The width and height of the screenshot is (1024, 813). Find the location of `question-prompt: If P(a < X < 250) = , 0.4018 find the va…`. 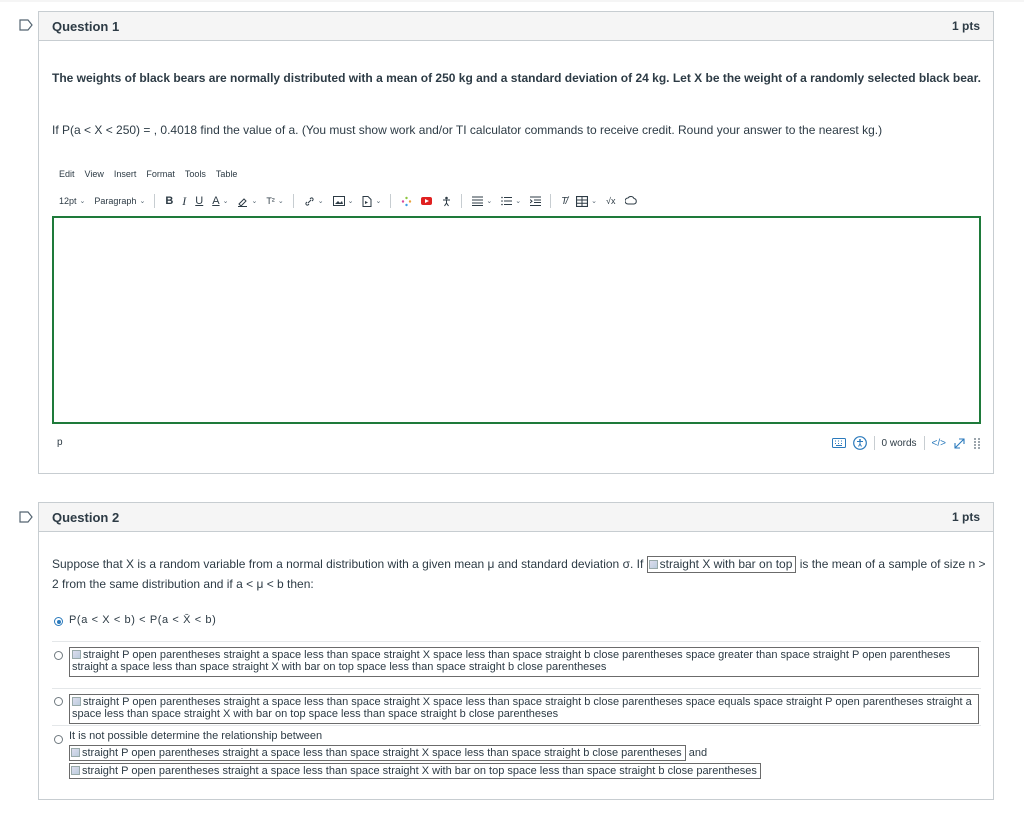

question-prompt: If P(a < X < 250) = , 0.4018 find the va… is located at coordinates (467, 130).